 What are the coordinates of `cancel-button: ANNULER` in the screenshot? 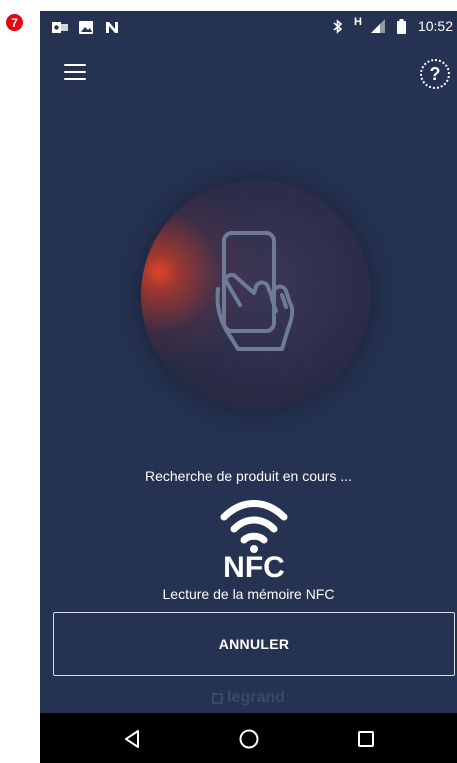 It's located at (254, 644).